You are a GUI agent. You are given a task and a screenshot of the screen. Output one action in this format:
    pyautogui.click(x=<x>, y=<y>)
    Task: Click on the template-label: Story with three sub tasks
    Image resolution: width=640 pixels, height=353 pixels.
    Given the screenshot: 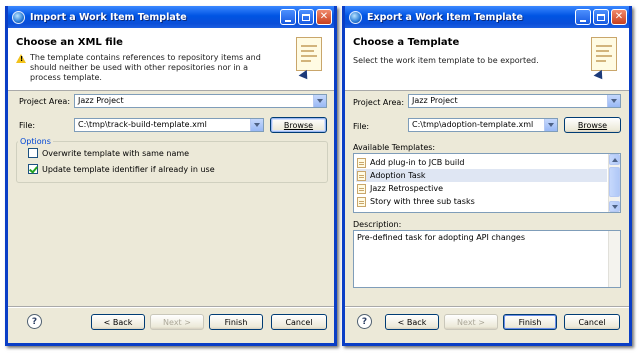 What is the action you would take?
    pyautogui.click(x=422, y=201)
    